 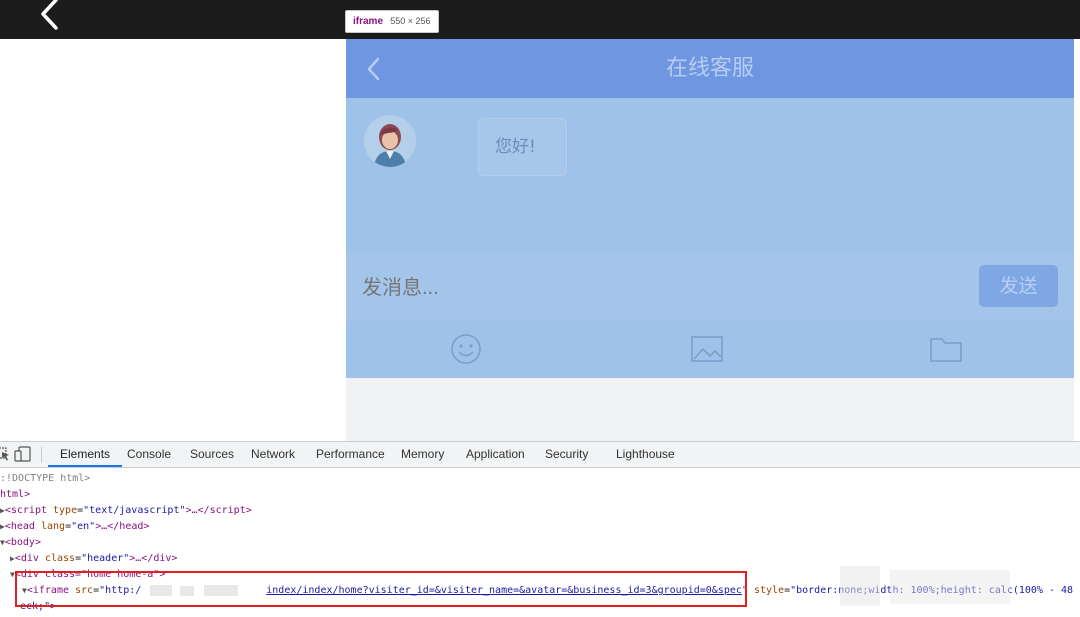 I want to click on tab-elements: Elements, so click(x=85, y=454).